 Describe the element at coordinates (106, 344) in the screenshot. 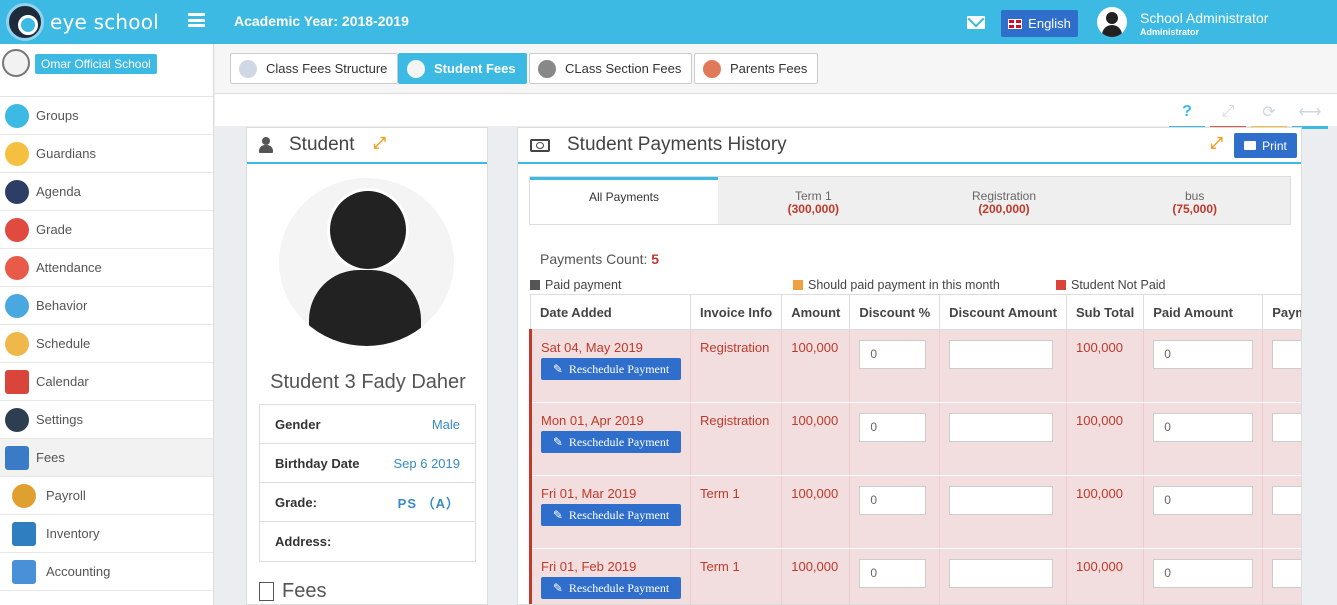

I see `sidebar-item-schedule: Schedule` at that location.